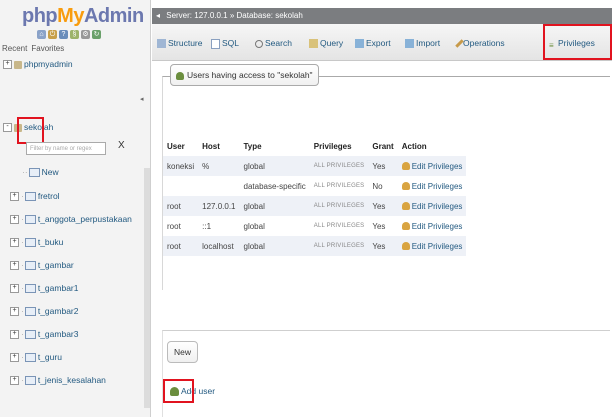 Image resolution: width=612 pixels, height=417 pixels. What do you see at coordinates (382, 16) in the screenshot?
I see `breadcrumb: ◂ Server: 127.0.0.1 » Database: sekolah` at bounding box center [382, 16].